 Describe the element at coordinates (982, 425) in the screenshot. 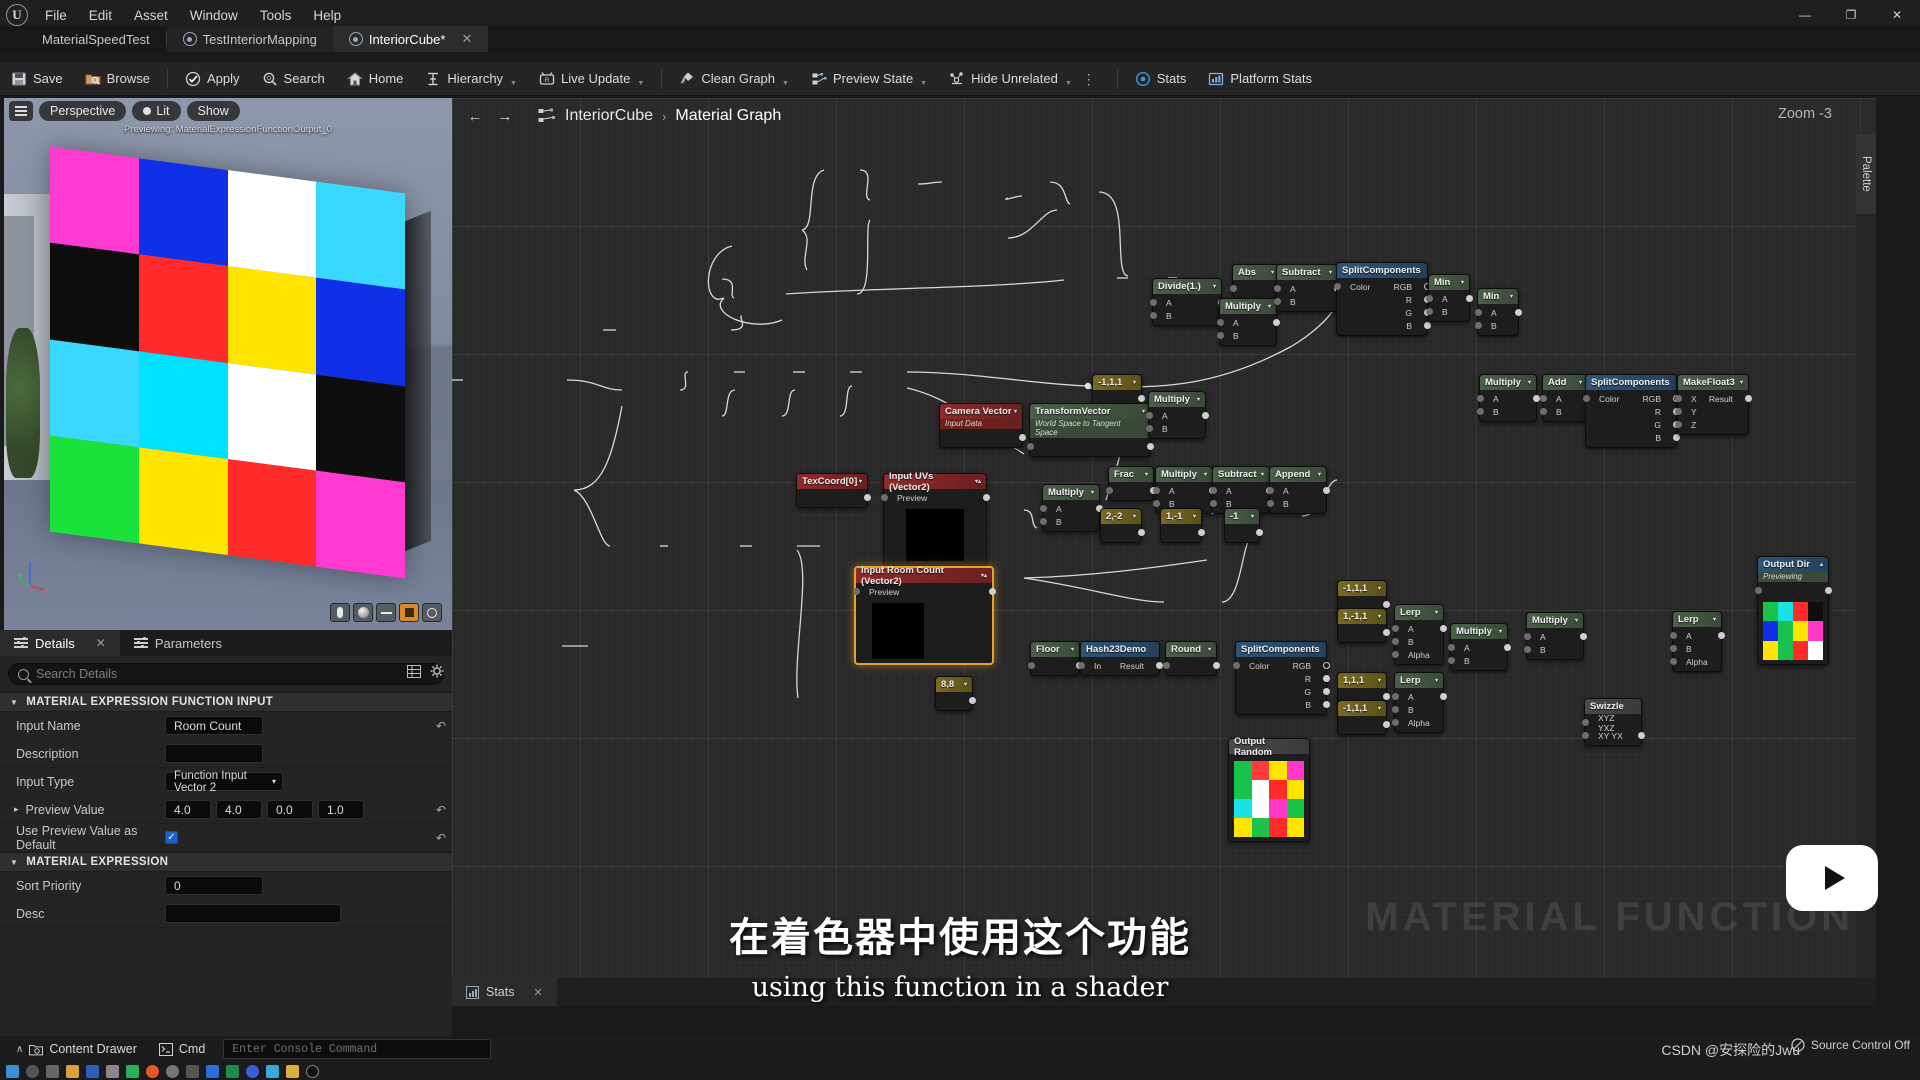

I see `graph-node-camera-vector: Camera Vector ▾ Input Data` at that location.